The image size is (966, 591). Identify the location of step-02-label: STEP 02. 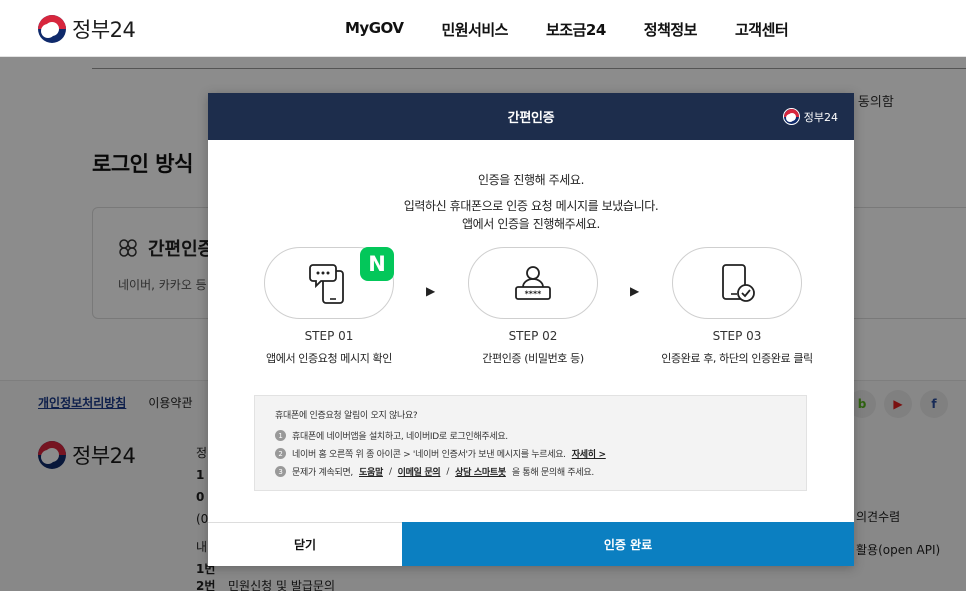
(533, 336).